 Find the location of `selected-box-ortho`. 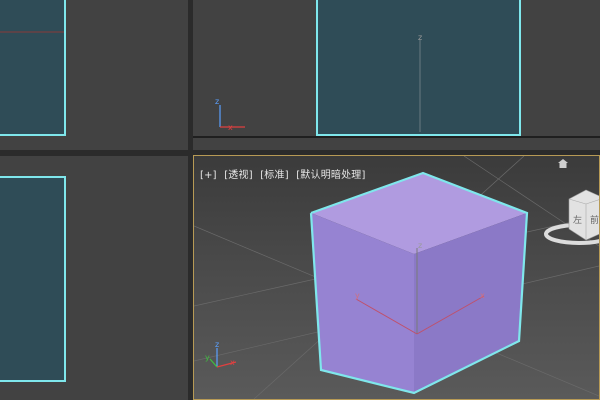

selected-box-ortho is located at coordinates (33, 279).